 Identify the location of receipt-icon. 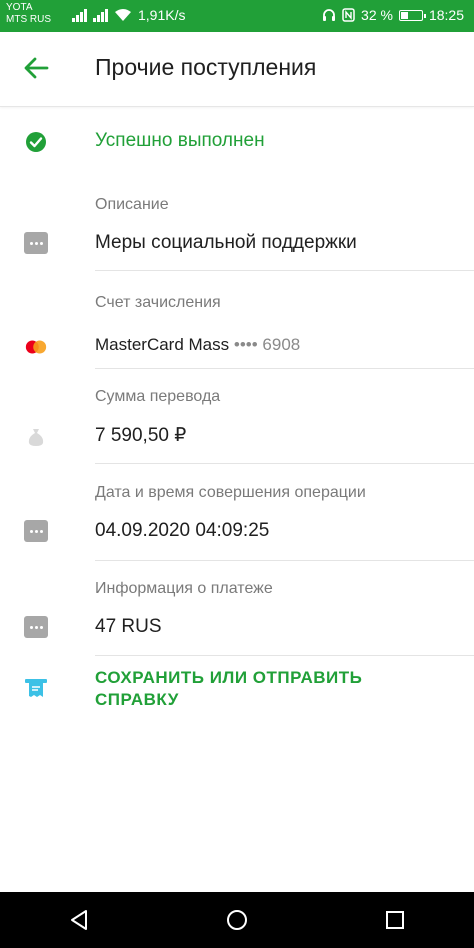
(36, 688).